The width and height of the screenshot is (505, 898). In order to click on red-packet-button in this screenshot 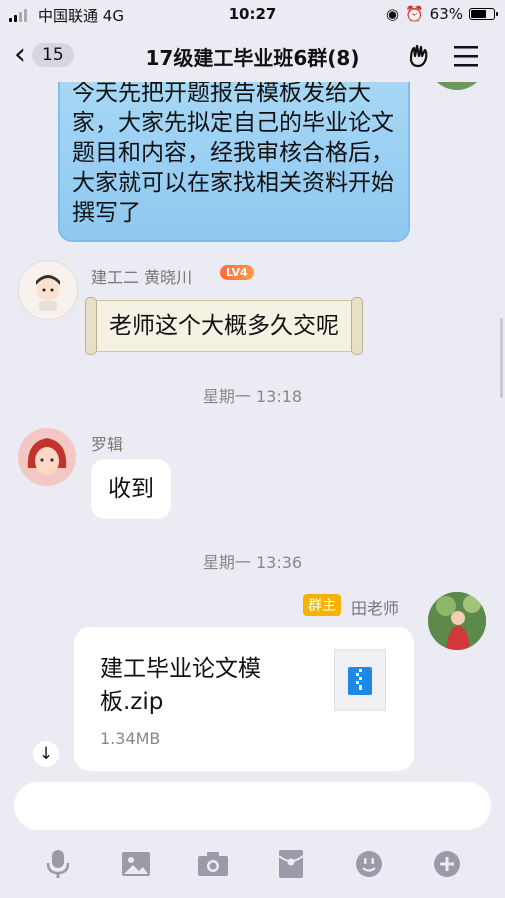, I will do `click(291, 864)`.